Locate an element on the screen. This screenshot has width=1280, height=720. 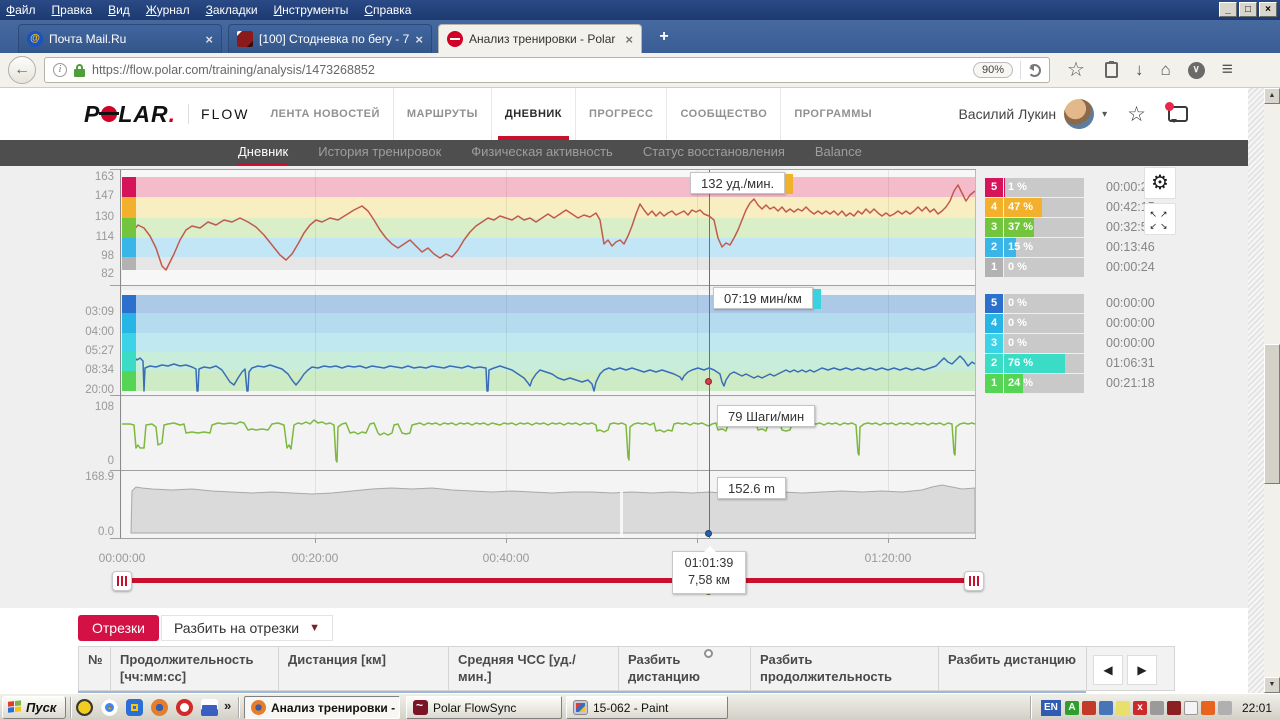
info-icon: i is located at coordinates (60, 70).